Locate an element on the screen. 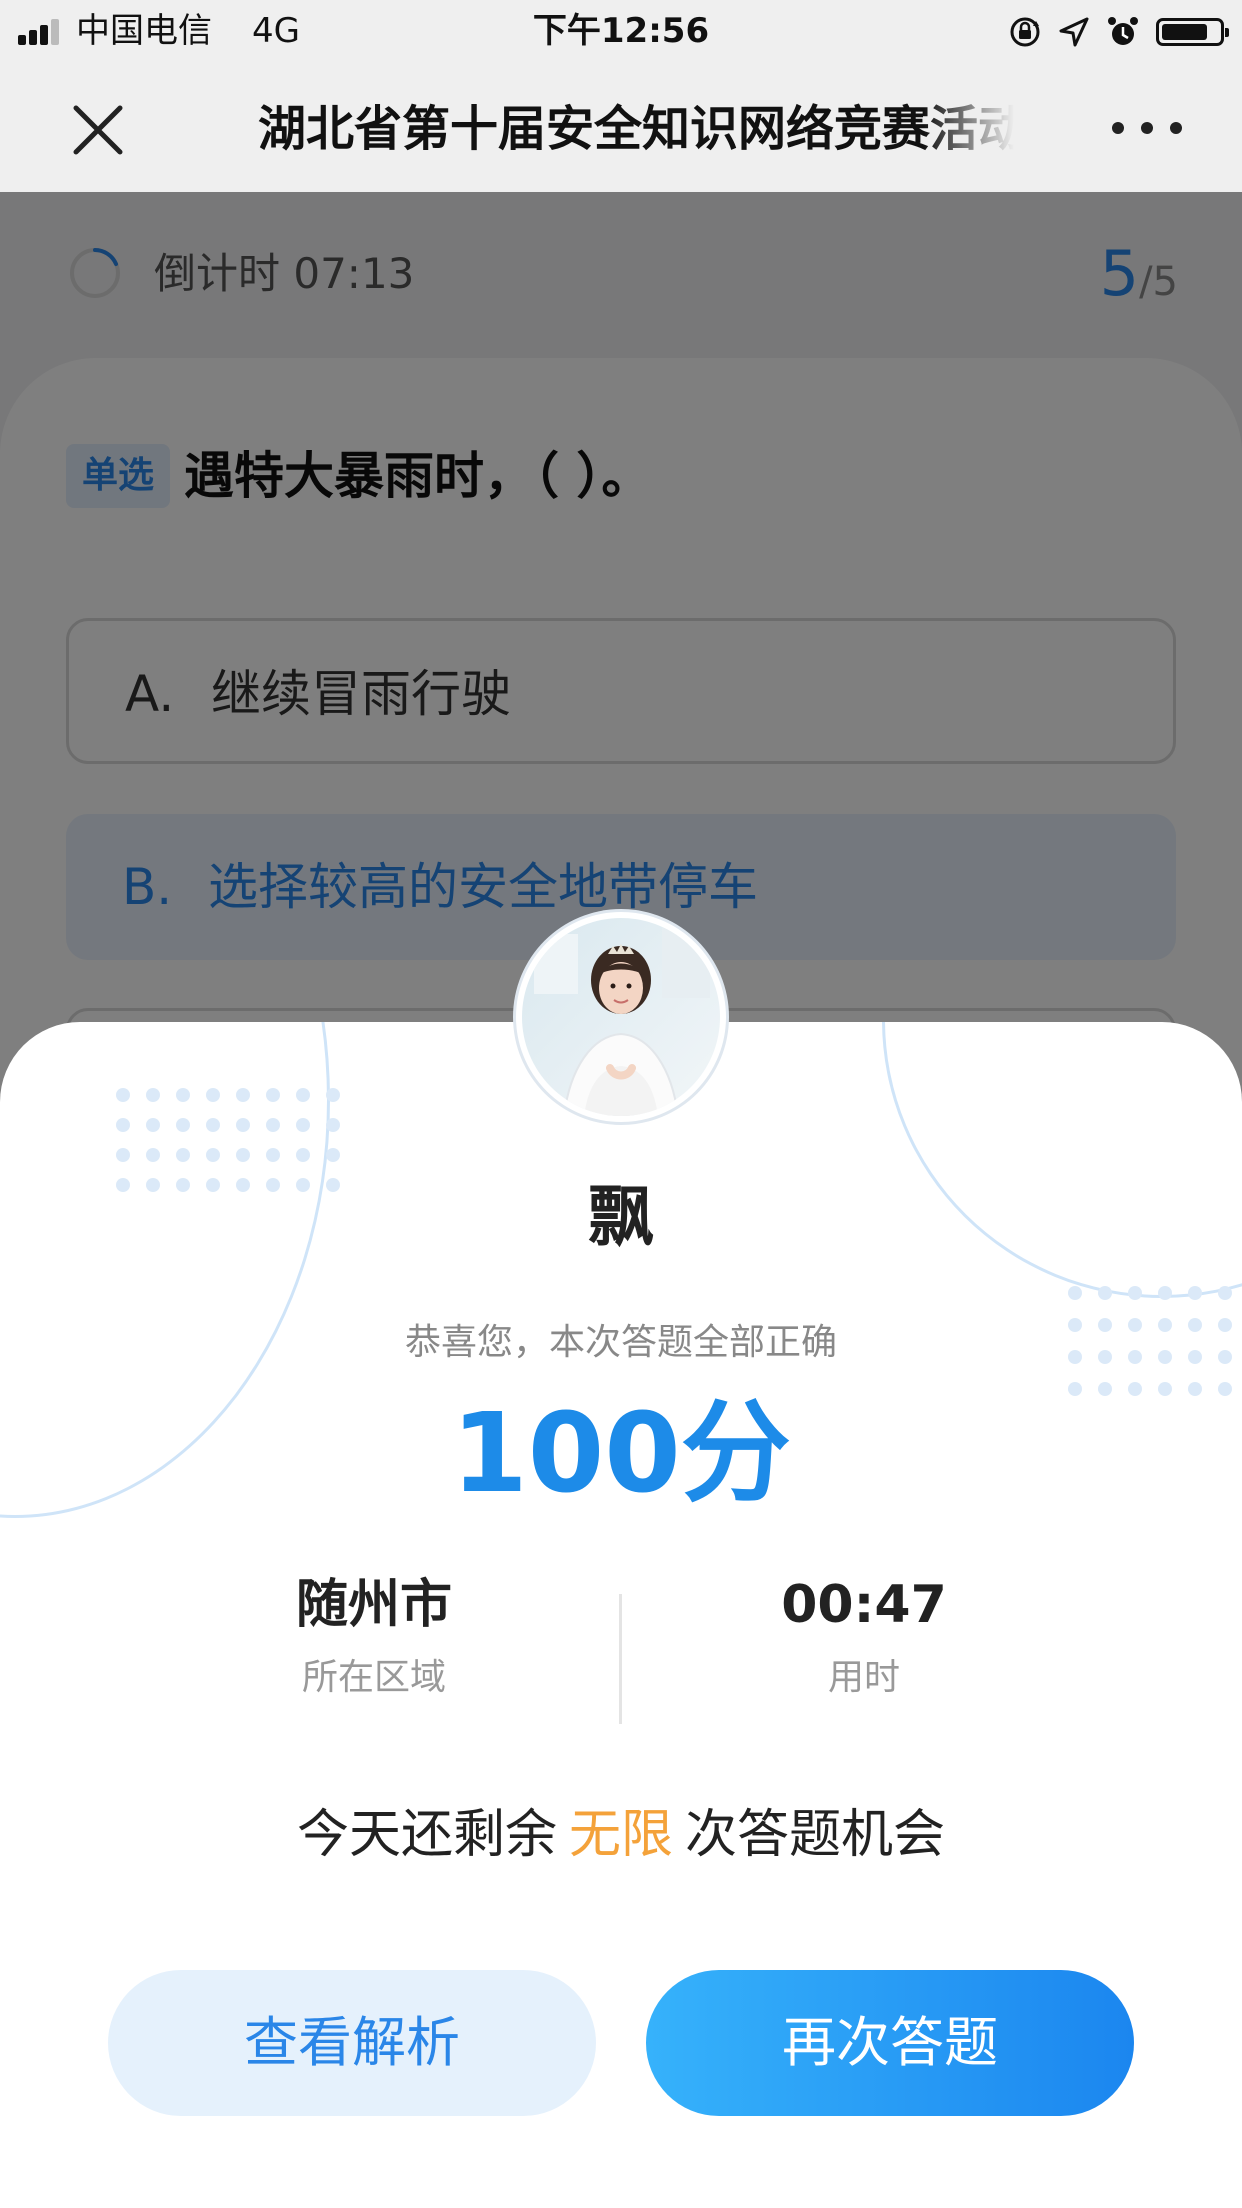 The width and height of the screenshot is (1242, 2208). avatar-photo is located at coordinates (621, 1017).